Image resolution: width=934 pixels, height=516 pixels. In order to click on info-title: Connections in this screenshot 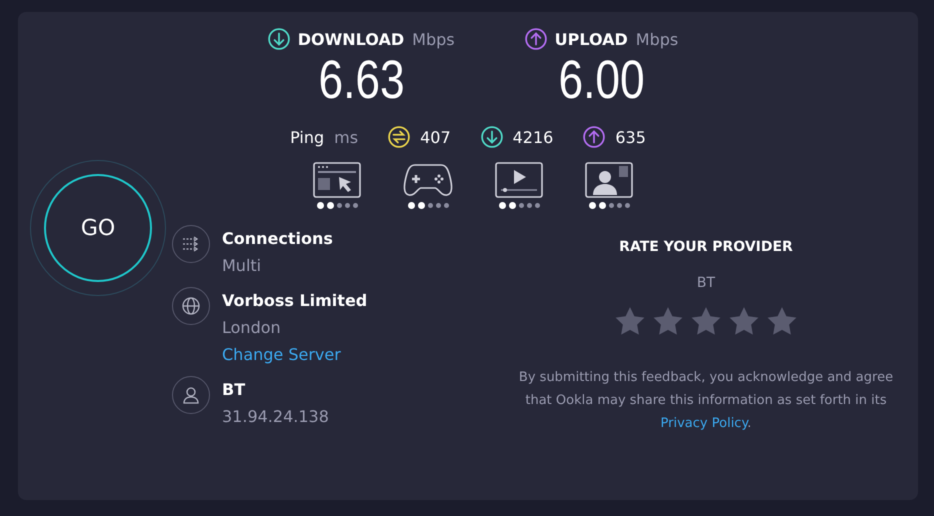, I will do `click(277, 238)`.